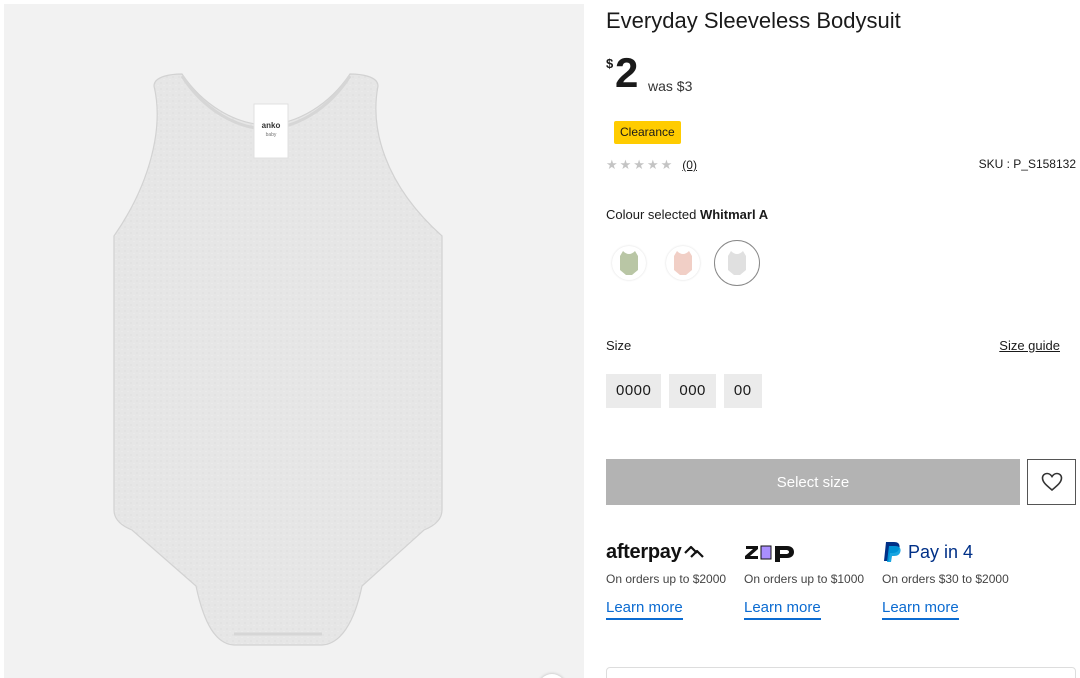  Describe the element at coordinates (634, 391) in the screenshot. I see `size-option-0000: 0000` at that location.